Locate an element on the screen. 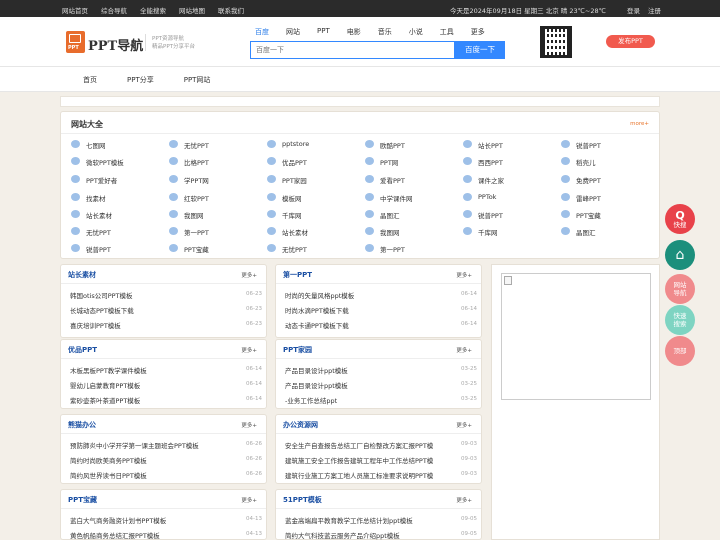 The height and width of the screenshot is (540, 720). list-item: 时尚的矢量风格ppt模板 06-14 is located at coordinates (381, 295).